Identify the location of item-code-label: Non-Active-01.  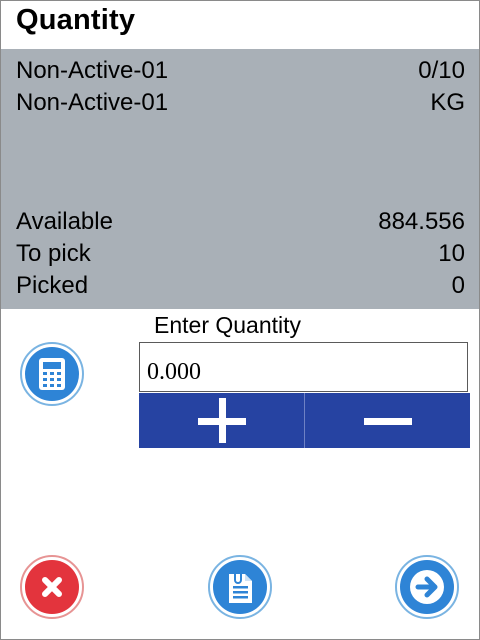
(92, 70).